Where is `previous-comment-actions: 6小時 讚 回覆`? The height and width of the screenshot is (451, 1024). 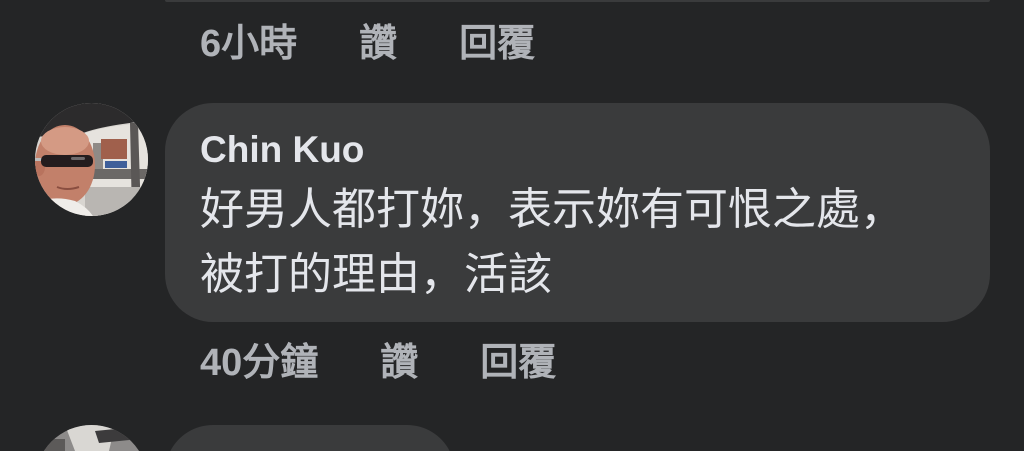 previous-comment-actions: 6小時 讚 回覆 is located at coordinates (367, 44).